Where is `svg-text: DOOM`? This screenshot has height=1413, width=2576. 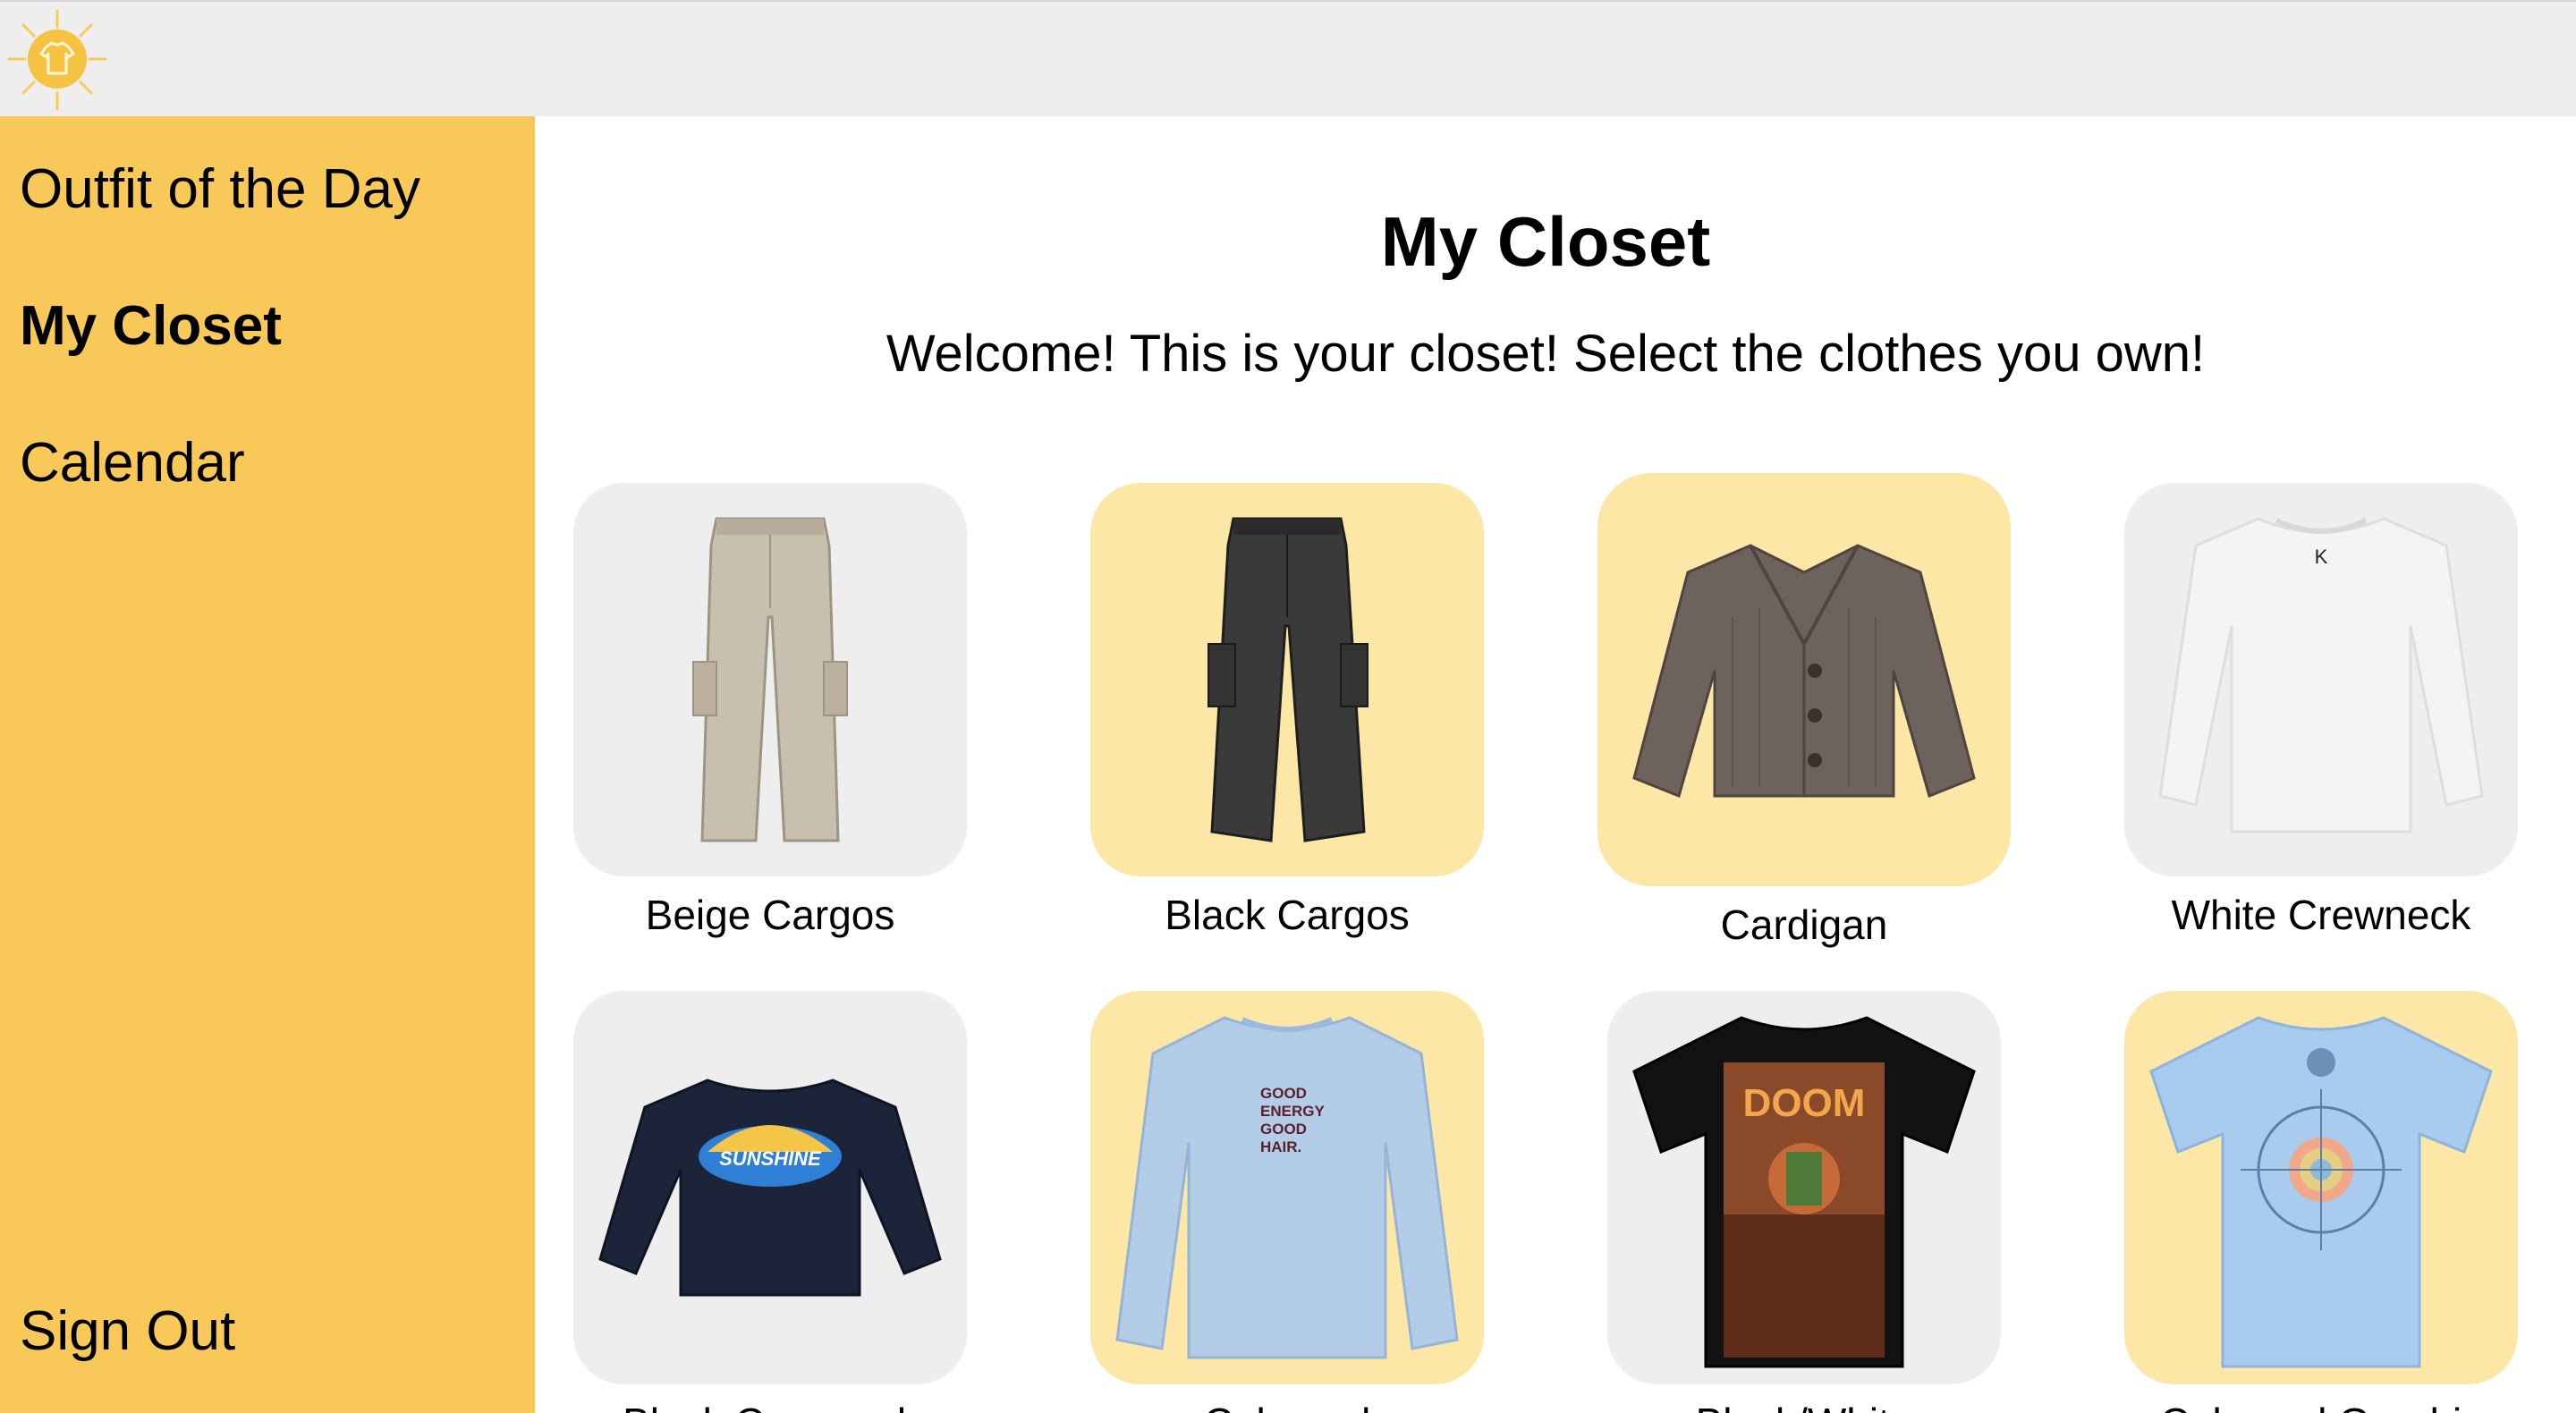
svg-text: DOOM is located at coordinates (1804, 1103).